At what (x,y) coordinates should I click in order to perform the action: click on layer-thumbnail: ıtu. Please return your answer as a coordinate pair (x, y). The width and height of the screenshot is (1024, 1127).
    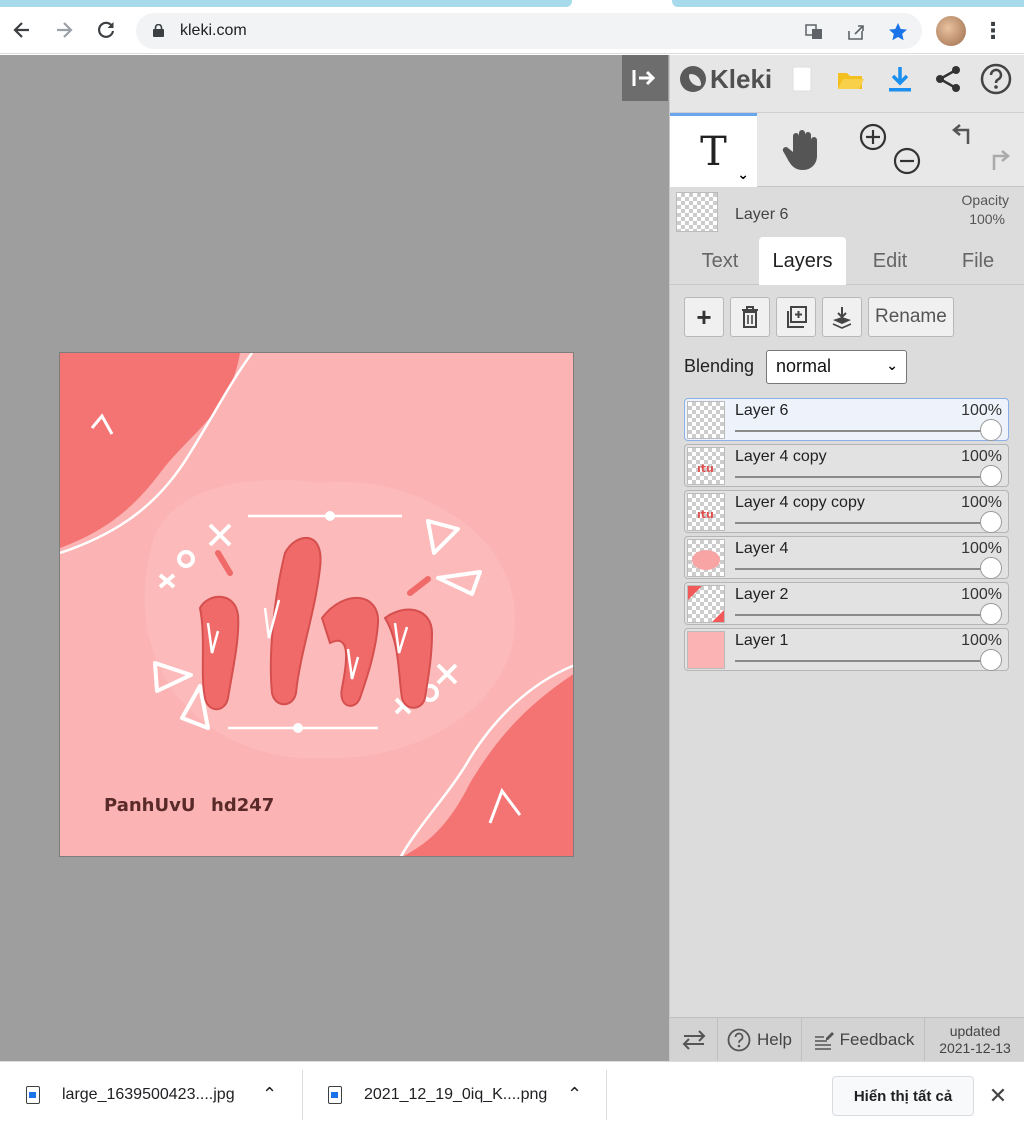
    Looking at the image, I should click on (706, 466).